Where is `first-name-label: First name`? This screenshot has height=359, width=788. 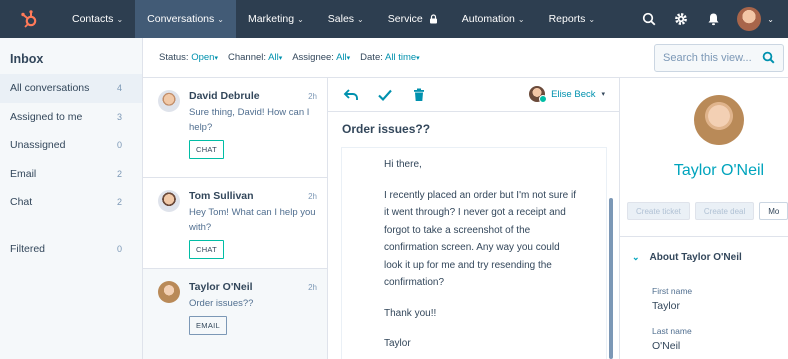 first-name-label: First name is located at coordinates (672, 291).